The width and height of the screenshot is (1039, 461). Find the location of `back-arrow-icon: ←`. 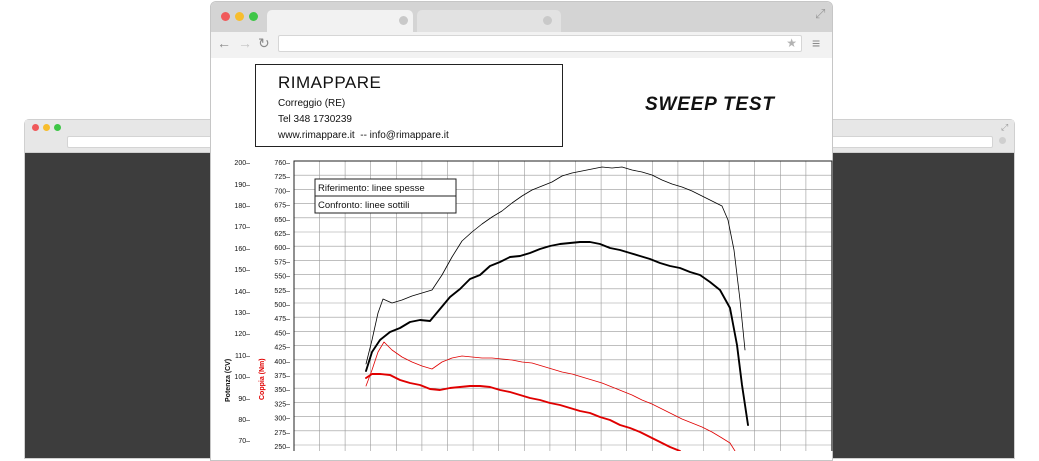

back-arrow-icon: ← is located at coordinates (224, 43).